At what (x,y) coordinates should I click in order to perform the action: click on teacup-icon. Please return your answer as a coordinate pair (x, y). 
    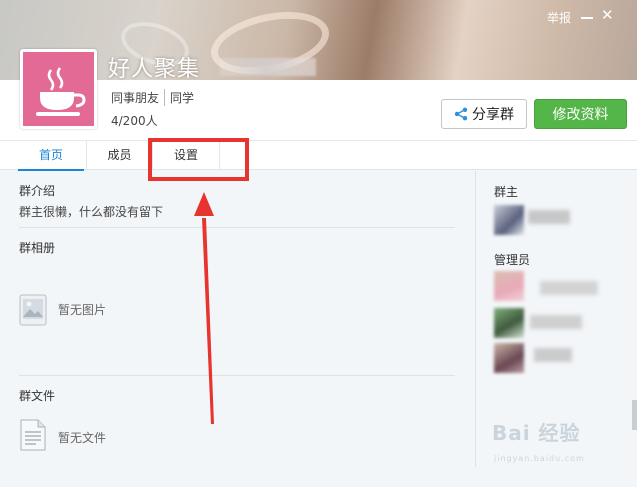
    Looking at the image, I should click on (61, 91).